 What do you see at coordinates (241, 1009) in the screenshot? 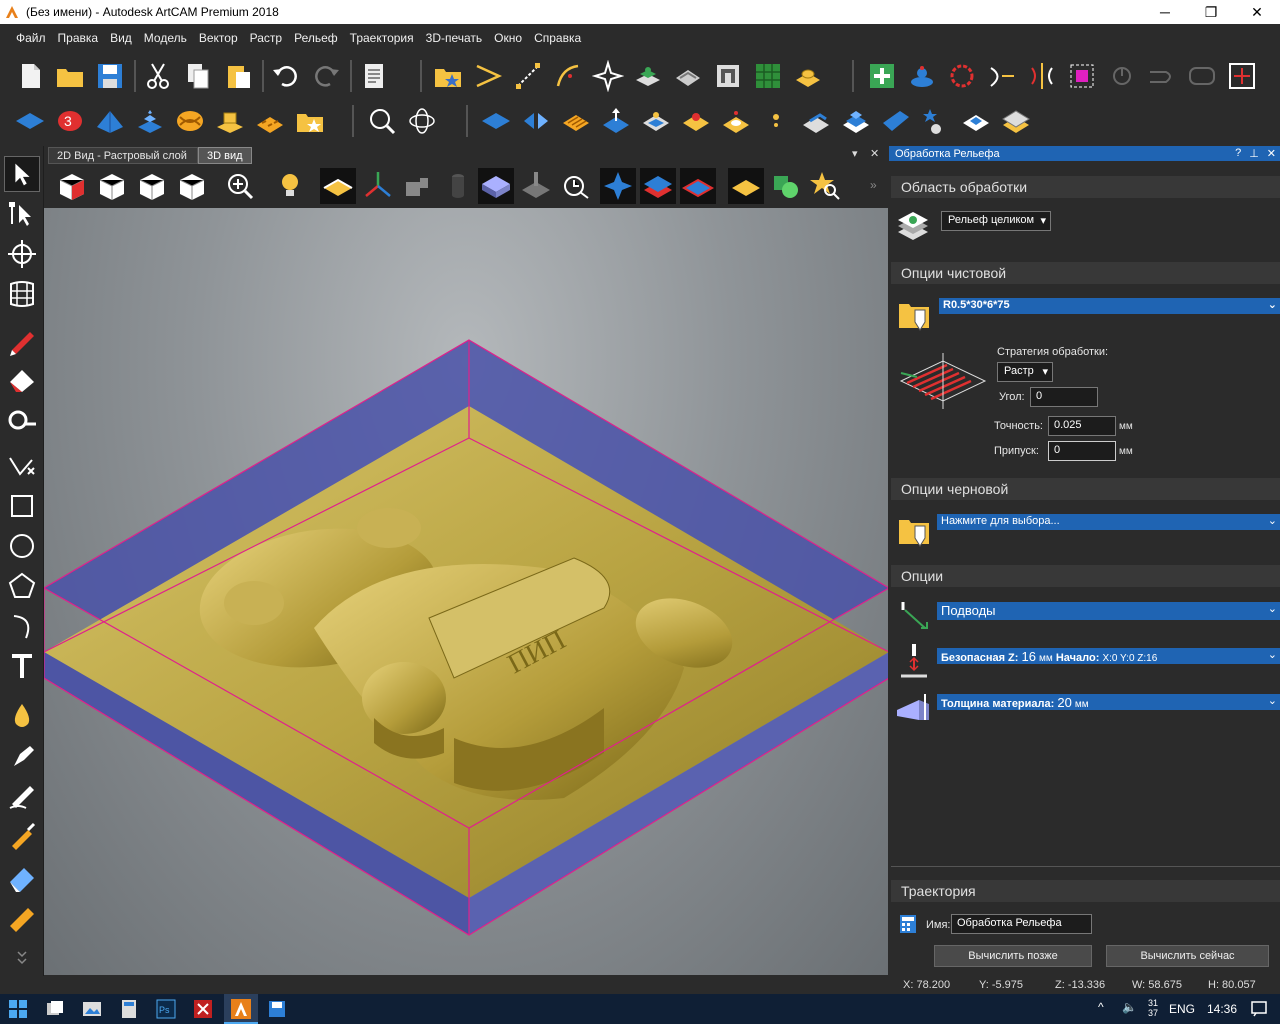
I see `taskbar-active-app` at bounding box center [241, 1009].